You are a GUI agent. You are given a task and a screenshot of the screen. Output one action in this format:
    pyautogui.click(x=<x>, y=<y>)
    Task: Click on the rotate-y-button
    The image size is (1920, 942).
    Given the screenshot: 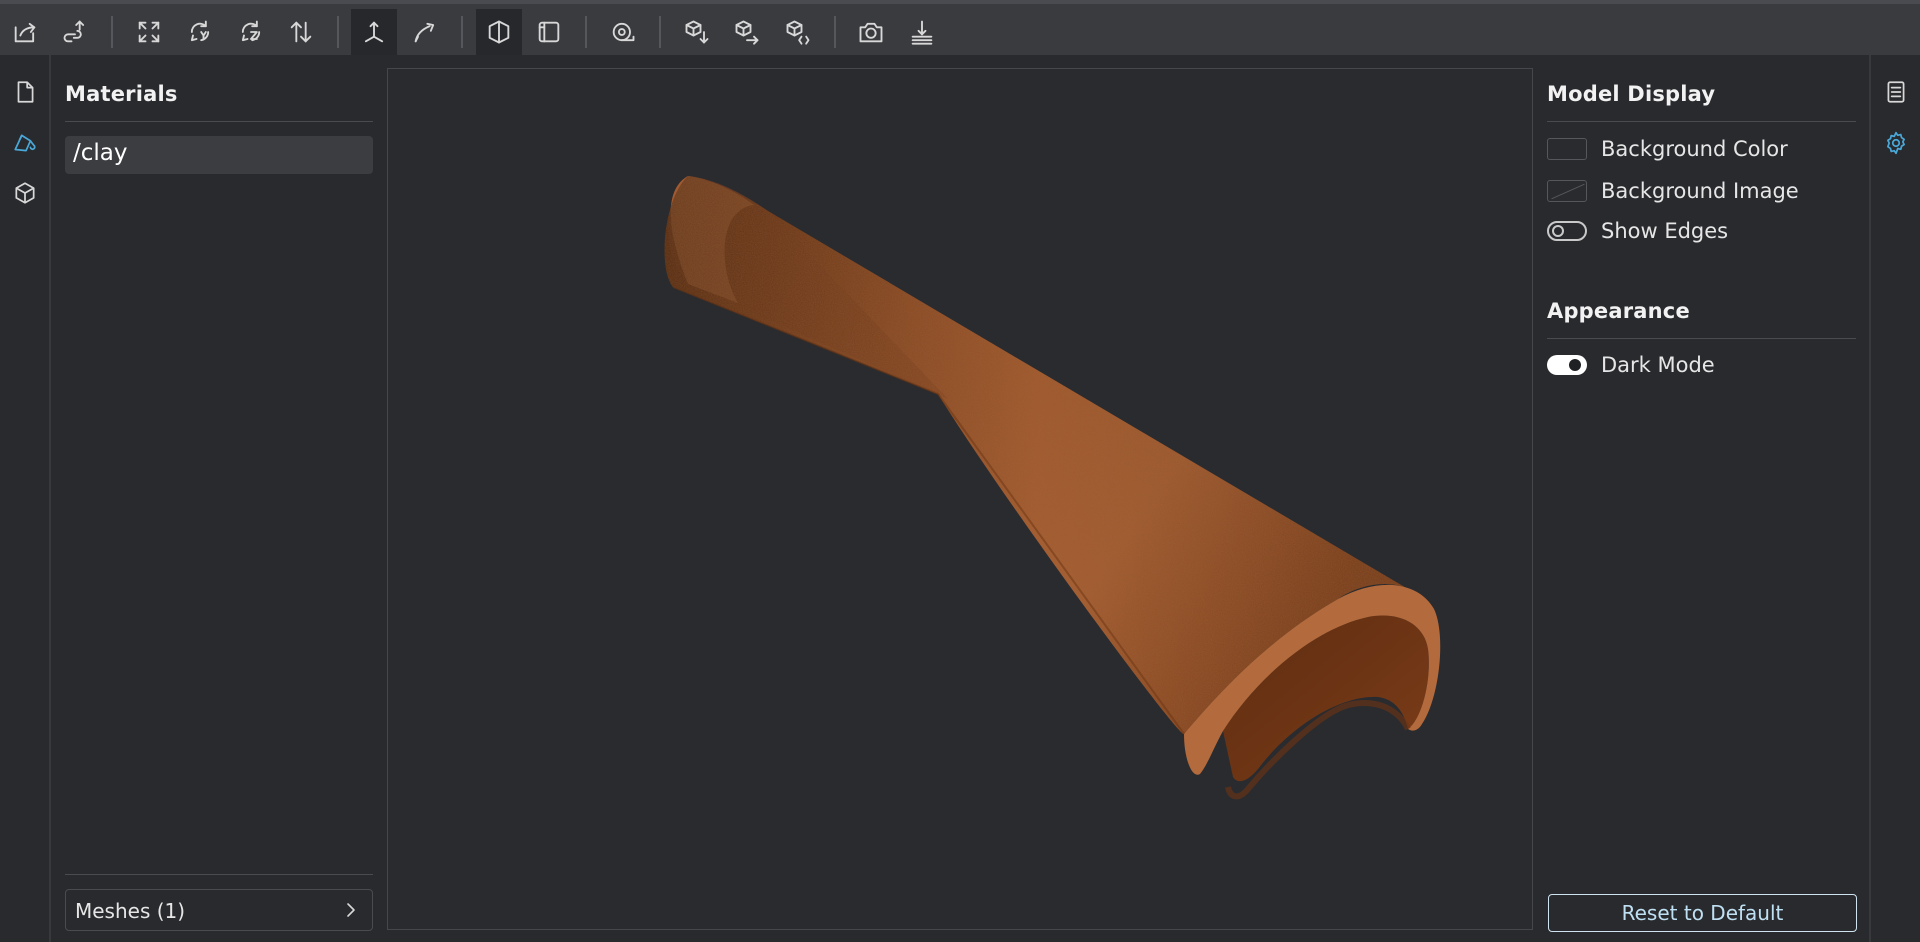 What is the action you would take?
    pyautogui.click(x=200, y=32)
    